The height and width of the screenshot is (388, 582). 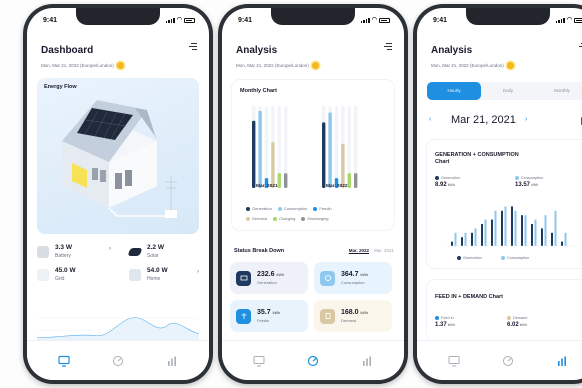 I want to click on stat-home: 54.0 W Home, so click(x=164, y=274).